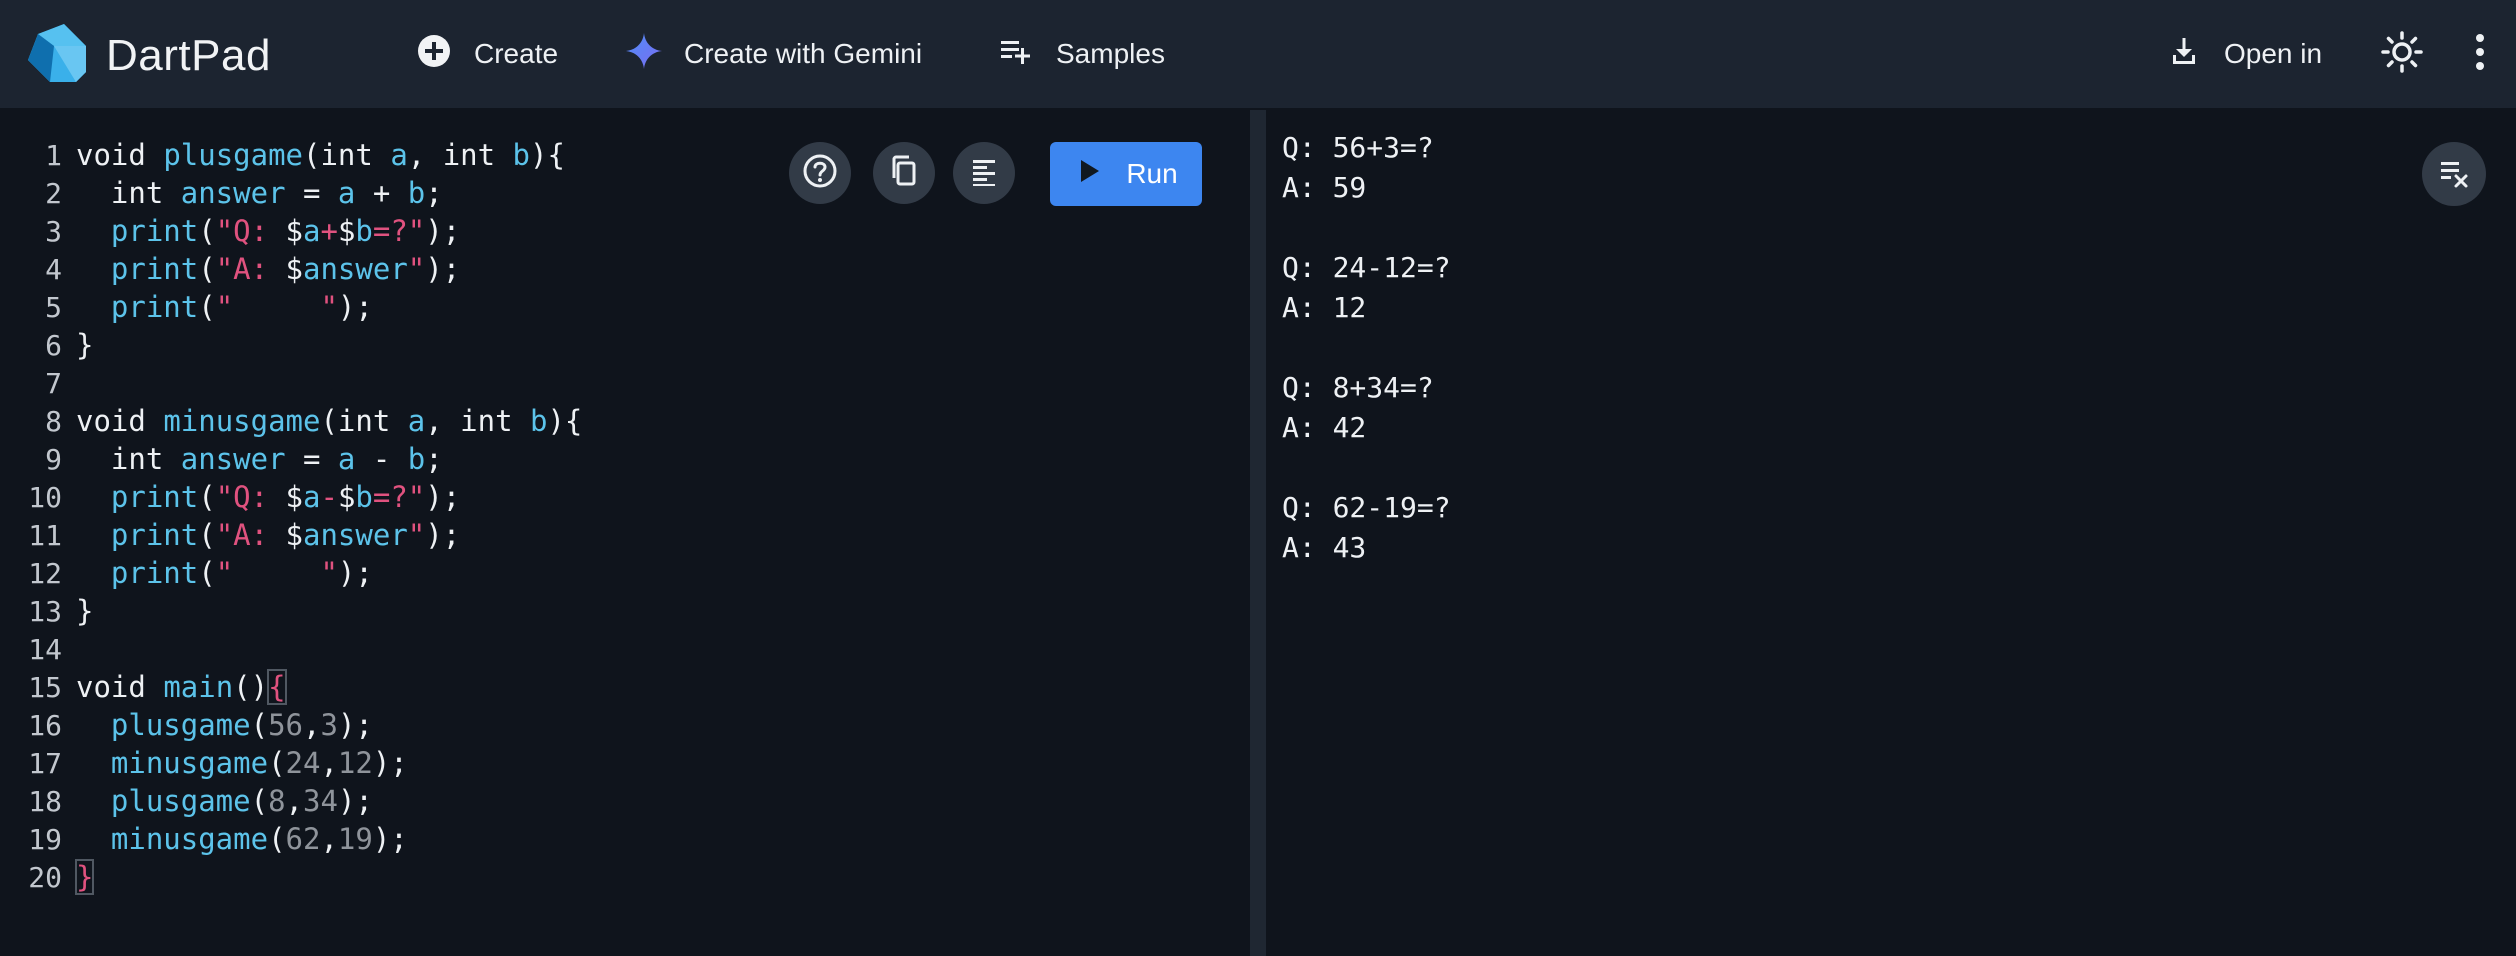 The width and height of the screenshot is (2516, 956). Describe the element at coordinates (1358, 147) in the screenshot. I see `console-line: Q: 56+3=?` at that location.